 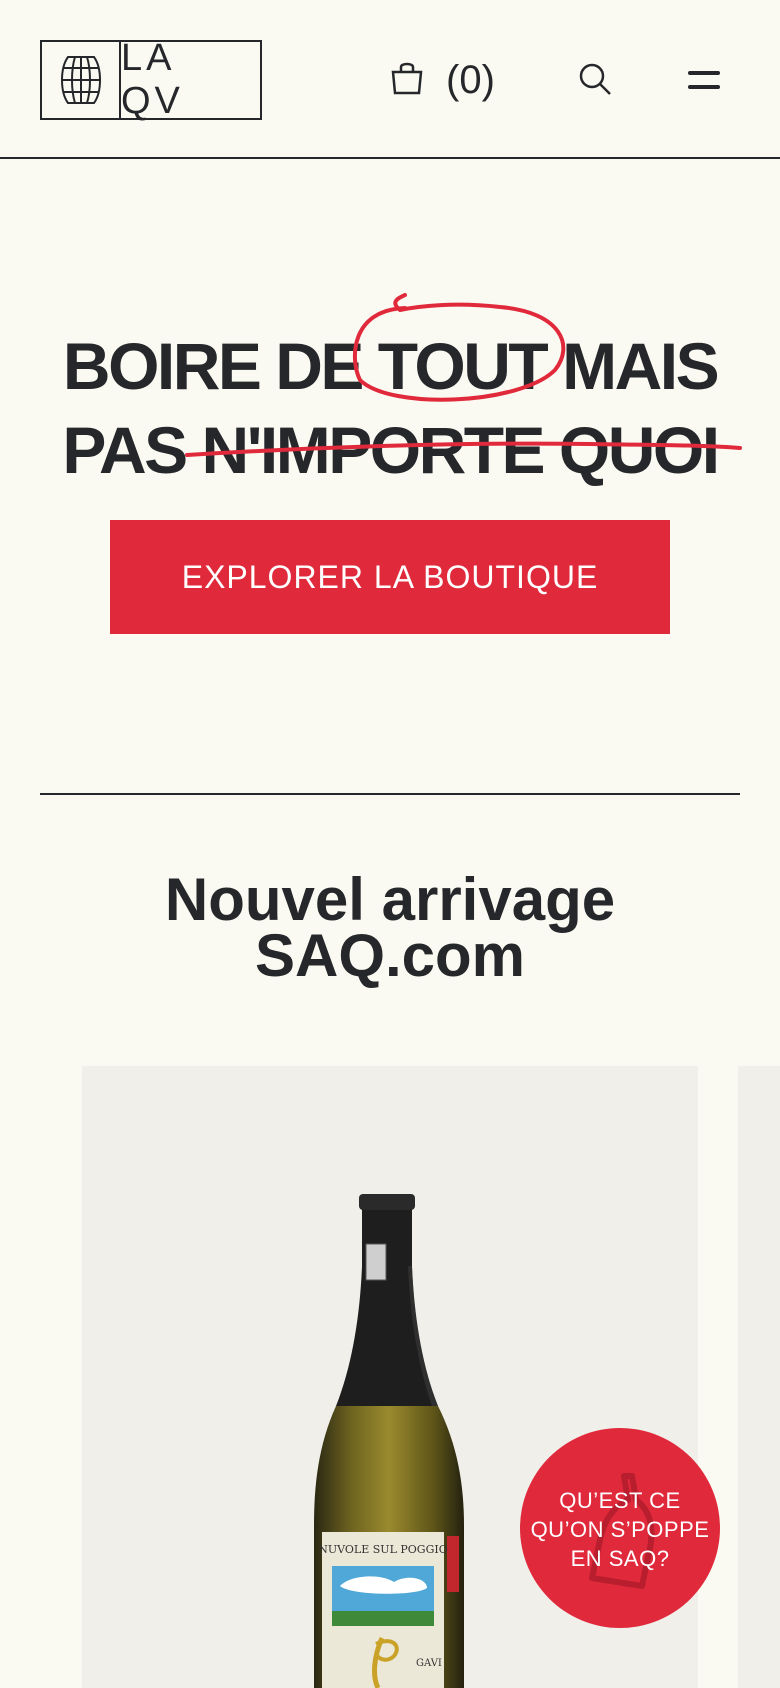 I want to click on menu-icon, so click(x=704, y=80).